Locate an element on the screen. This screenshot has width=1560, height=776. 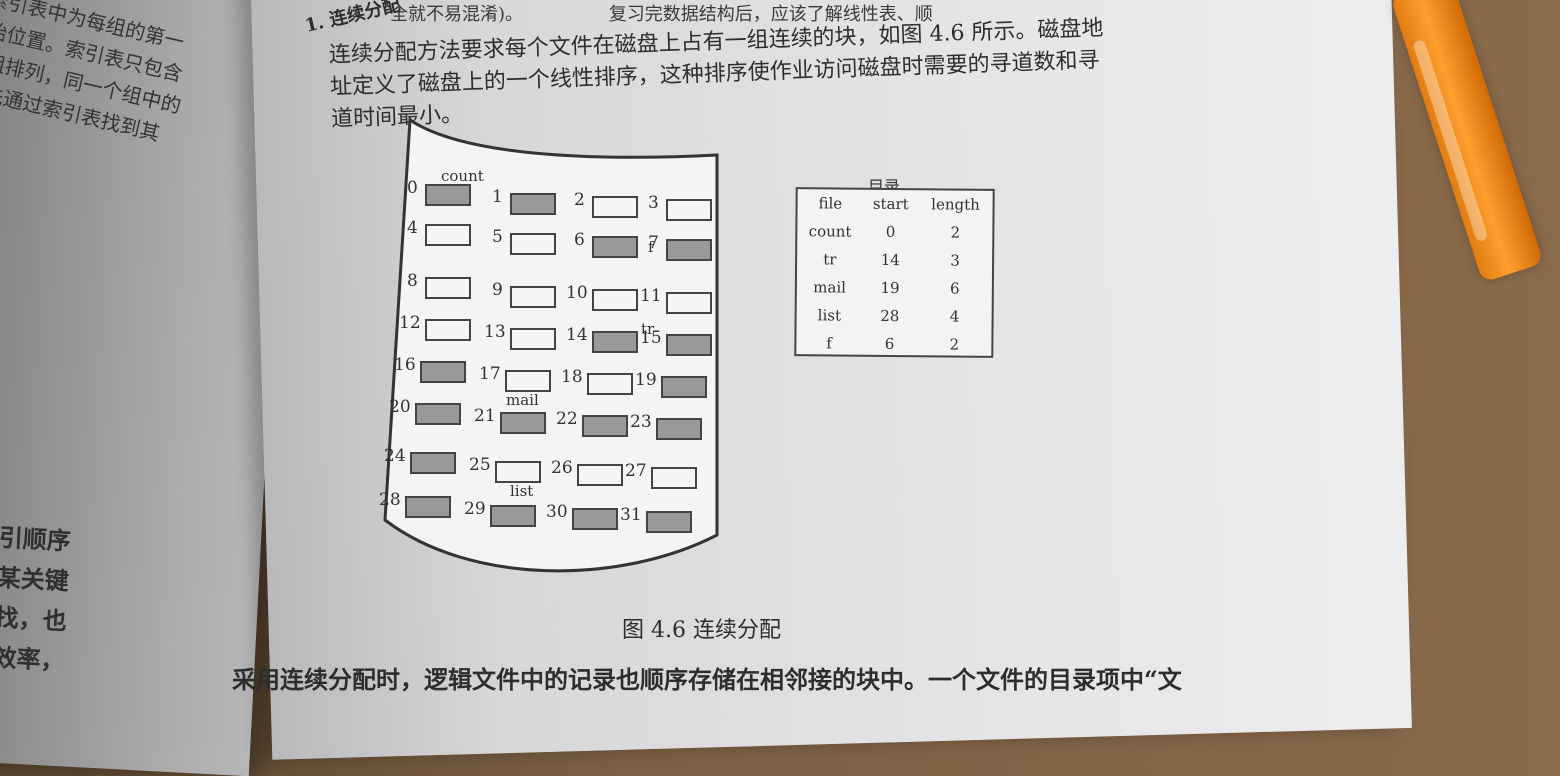
block-number: 19 is located at coordinates (646, 380).